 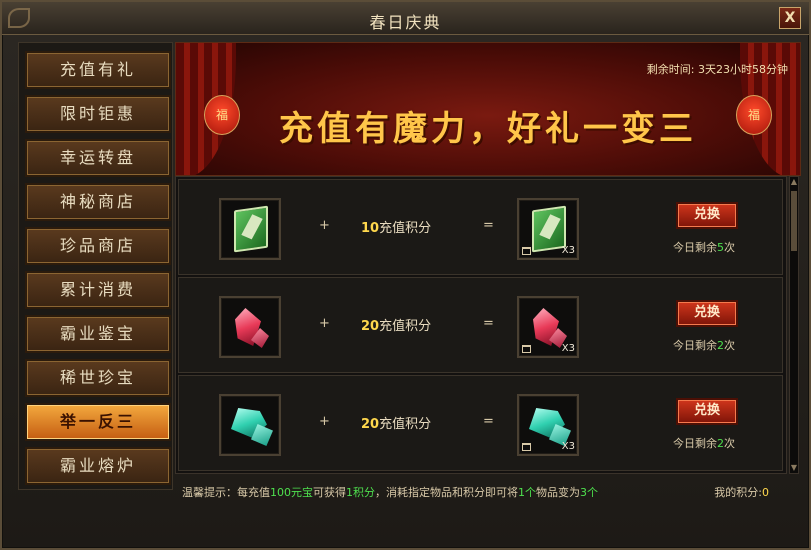 What do you see at coordinates (329, 492) in the screenshot?
I see `tip-mid: 可获得` at bounding box center [329, 492].